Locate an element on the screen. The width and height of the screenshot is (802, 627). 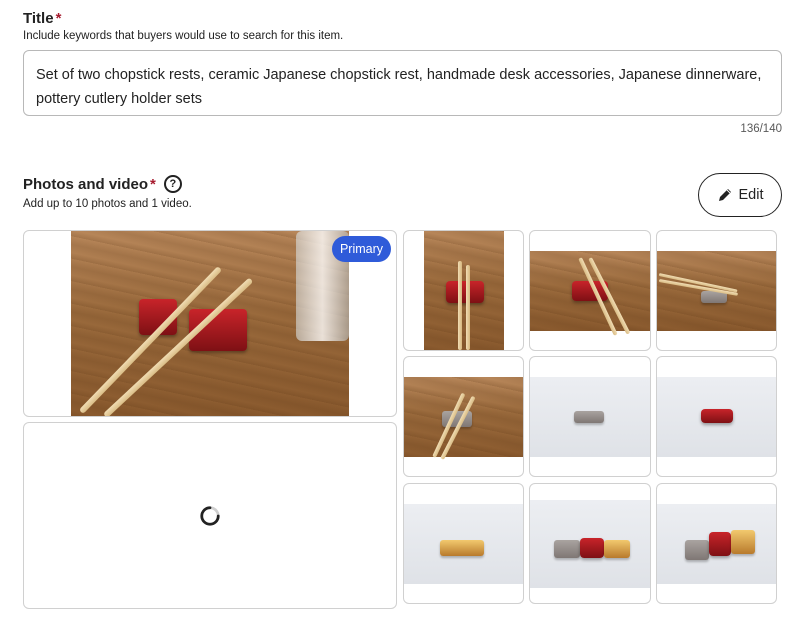
photos-label-text: Photos and video is located at coordinates (86, 184).